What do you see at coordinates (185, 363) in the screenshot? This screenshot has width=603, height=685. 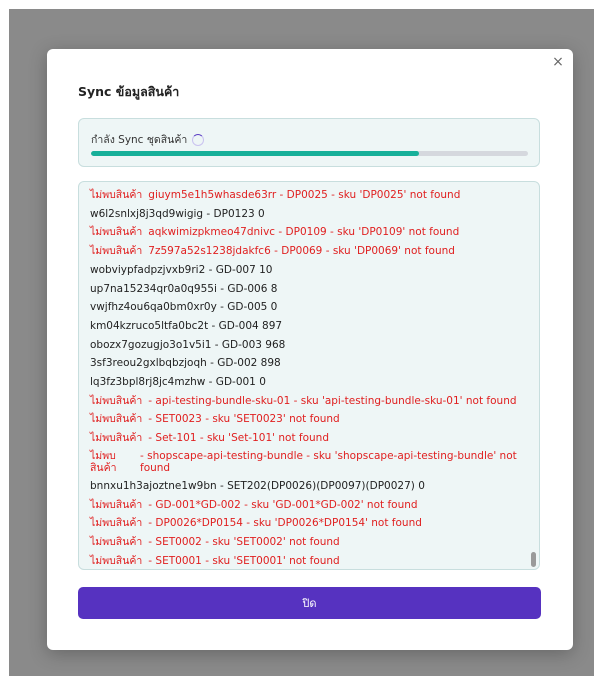 I see `log-line-text: 3sf3reou2gxlbqbzjoqh - GD-002 898` at bounding box center [185, 363].